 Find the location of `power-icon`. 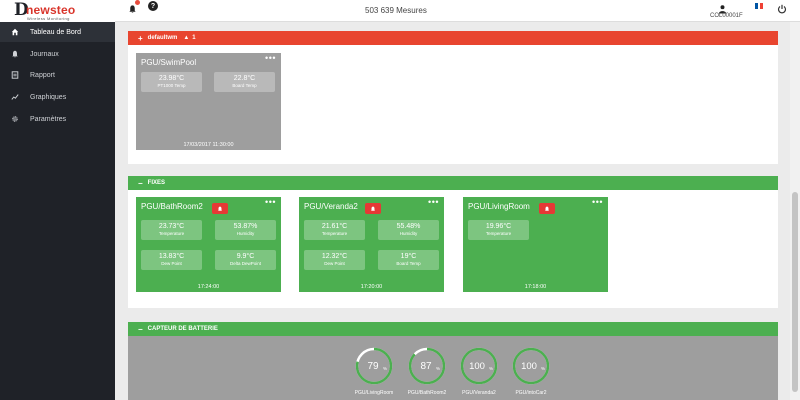

power-icon is located at coordinates (782, 10).